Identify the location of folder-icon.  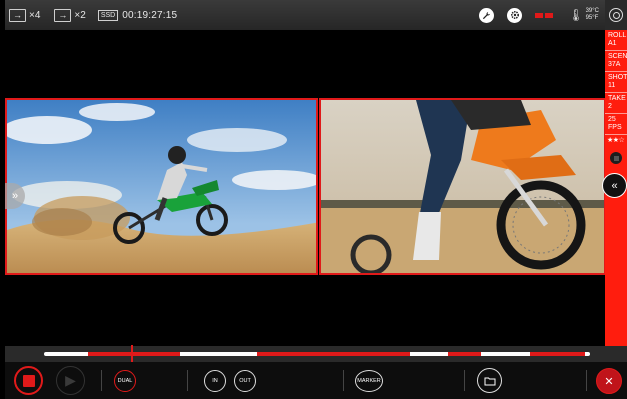
(489, 381).